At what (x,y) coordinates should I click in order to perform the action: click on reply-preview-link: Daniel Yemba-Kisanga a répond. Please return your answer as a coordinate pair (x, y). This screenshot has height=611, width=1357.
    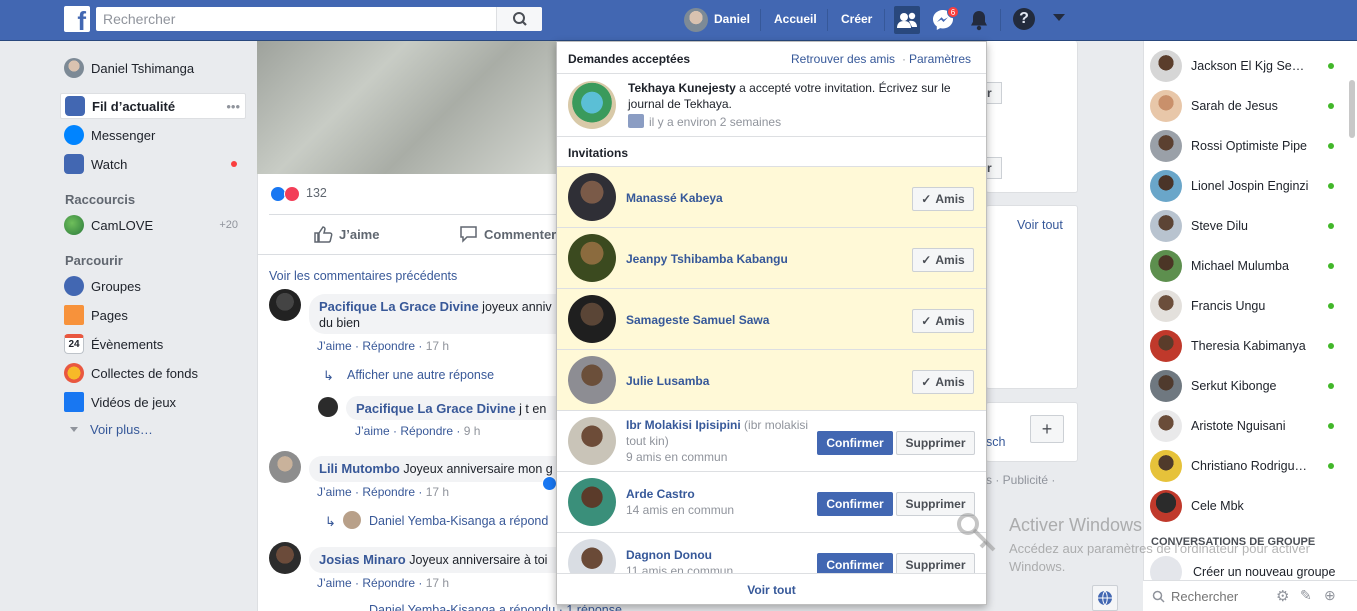
    Looking at the image, I should click on (458, 521).